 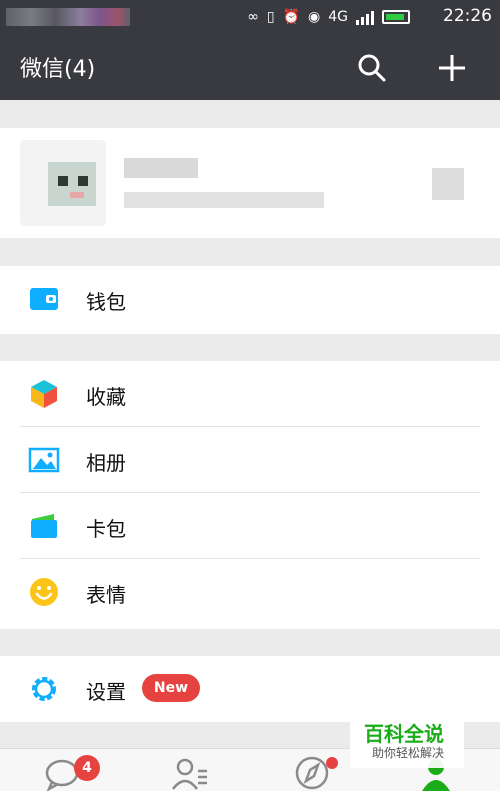 I want to click on menu-item-album: 相册, so click(x=250, y=460).